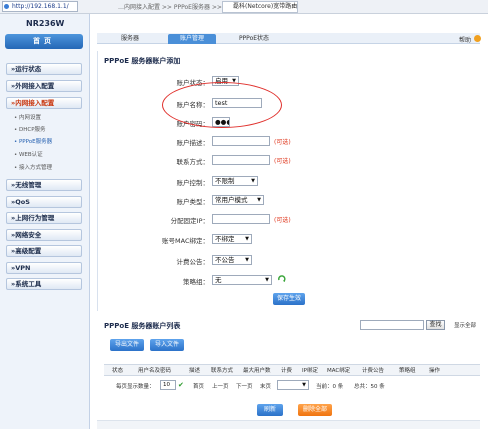 This screenshot has height=429, width=488. What do you see at coordinates (231, 200) in the screenshot?
I see `account-type-value: 常用户模式` at bounding box center [231, 200].